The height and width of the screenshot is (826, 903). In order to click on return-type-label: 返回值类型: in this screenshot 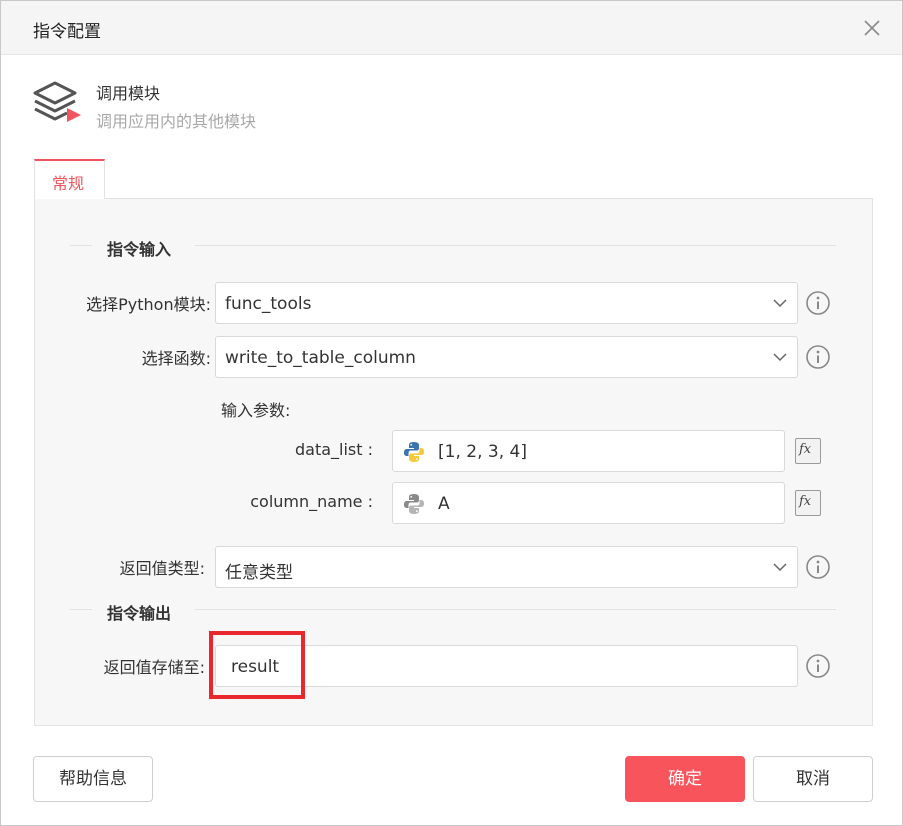, I will do `click(162, 568)`.